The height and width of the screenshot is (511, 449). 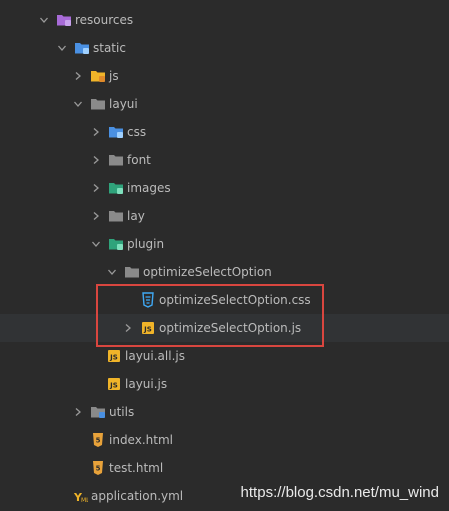 What do you see at coordinates (224, 104) in the screenshot?
I see `tree-item-layui: layui` at bounding box center [224, 104].